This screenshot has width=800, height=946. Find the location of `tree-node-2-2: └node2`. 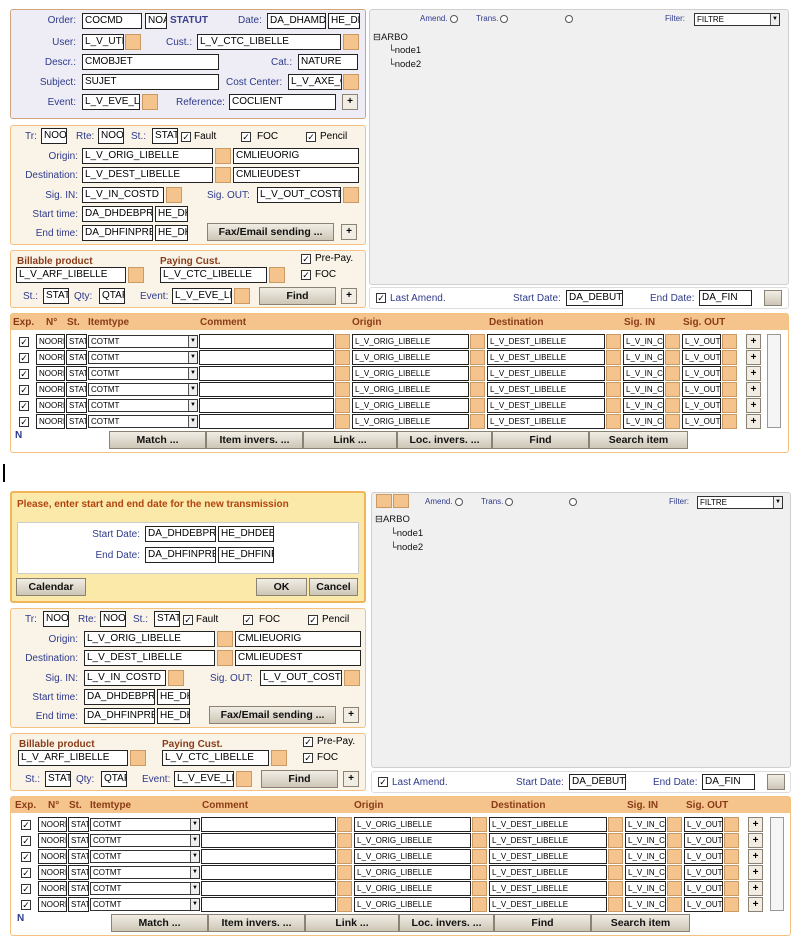

tree-node-2-2: └node2 is located at coordinates (406, 547).